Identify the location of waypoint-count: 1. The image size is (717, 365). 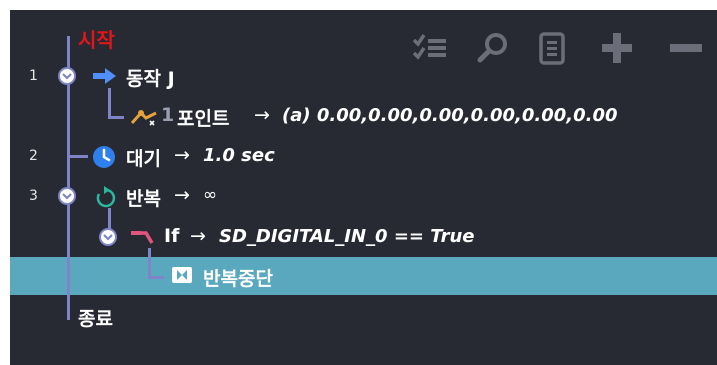
(168, 115).